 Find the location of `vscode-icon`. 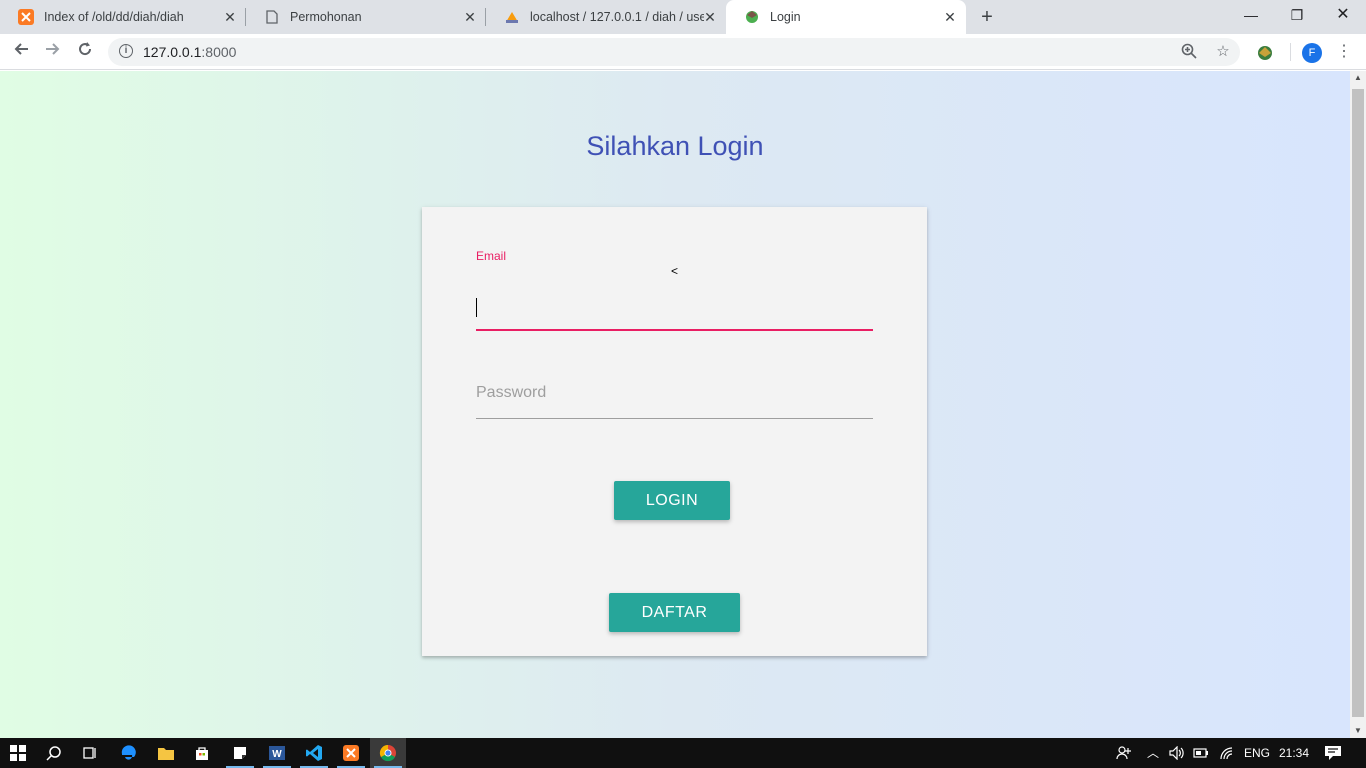

vscode-icon is located at coordinates (314, 753).